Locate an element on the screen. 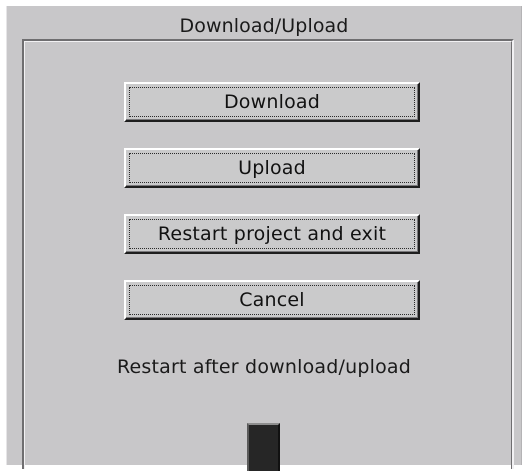 The image size is (528, 471). restart-project-button-label: Restart project and exit is located at coordinates (272, 234).